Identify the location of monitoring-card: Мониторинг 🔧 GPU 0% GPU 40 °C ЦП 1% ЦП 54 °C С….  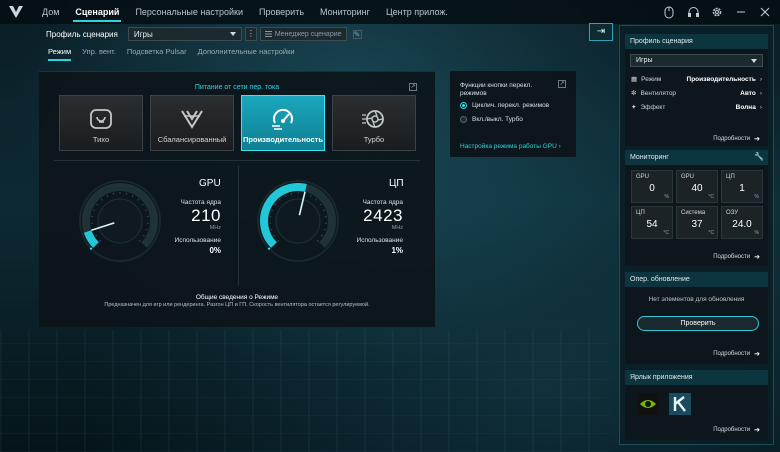
(696, 208).